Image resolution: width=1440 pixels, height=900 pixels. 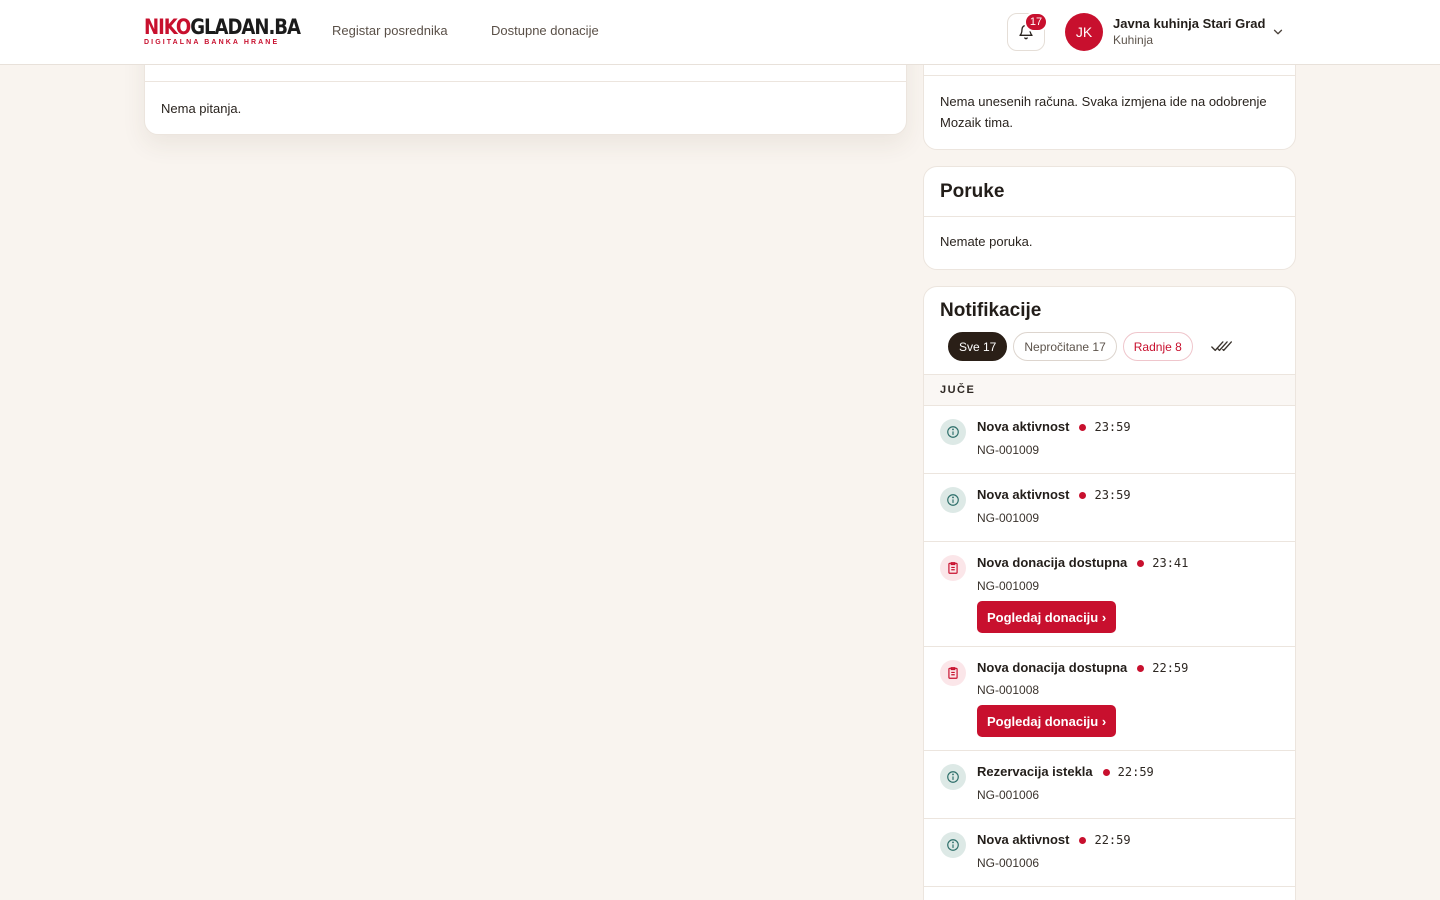 I want to click on chevron-down-icon, so click(x=1278, y=32).